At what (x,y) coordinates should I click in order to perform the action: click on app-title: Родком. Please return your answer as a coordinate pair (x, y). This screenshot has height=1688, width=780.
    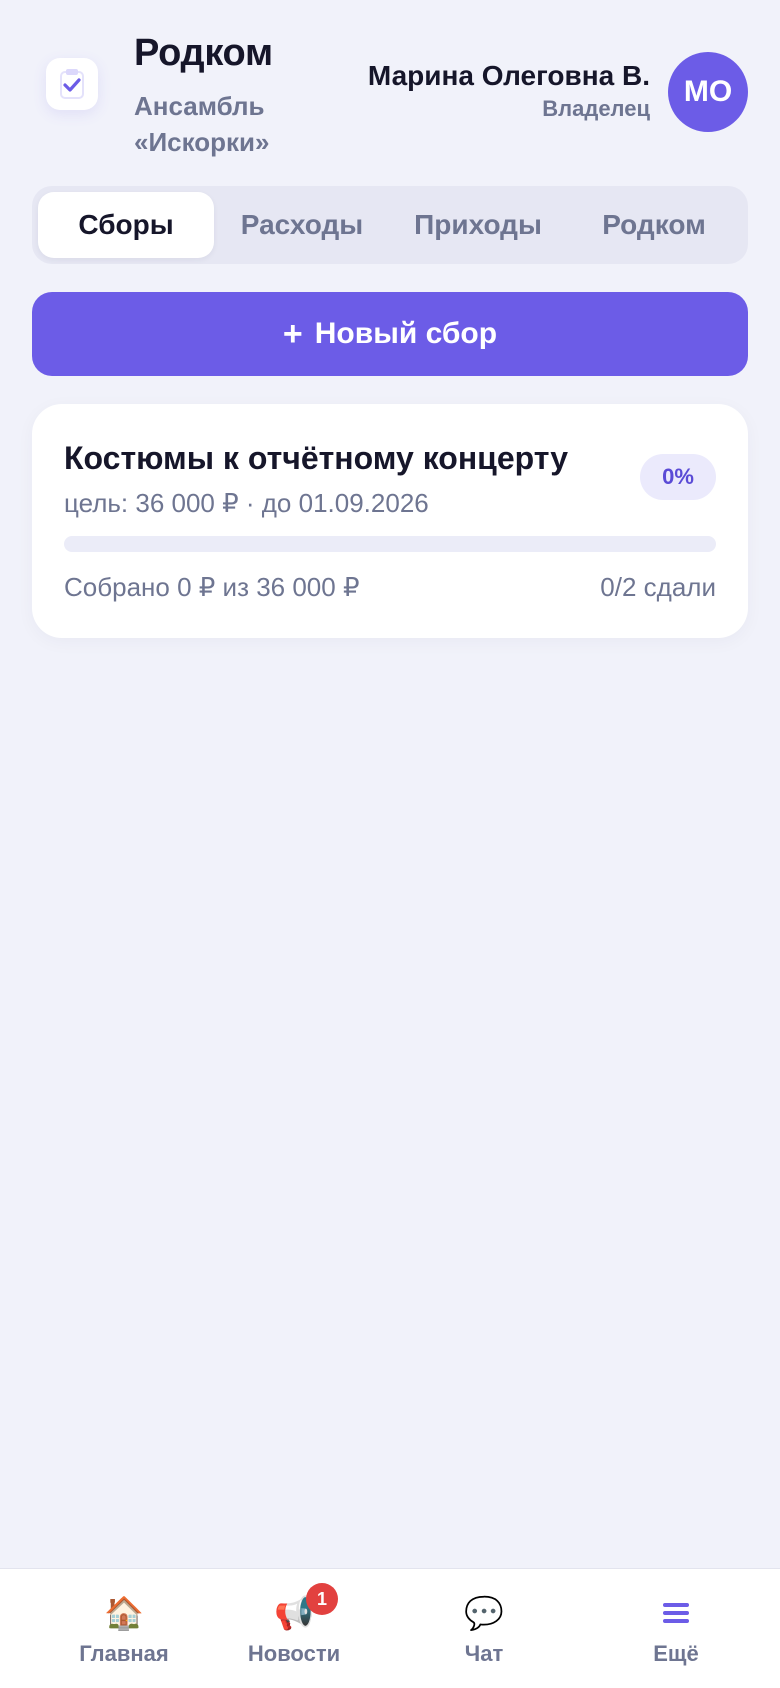
    Looking at the image, I should click on (203, 53).